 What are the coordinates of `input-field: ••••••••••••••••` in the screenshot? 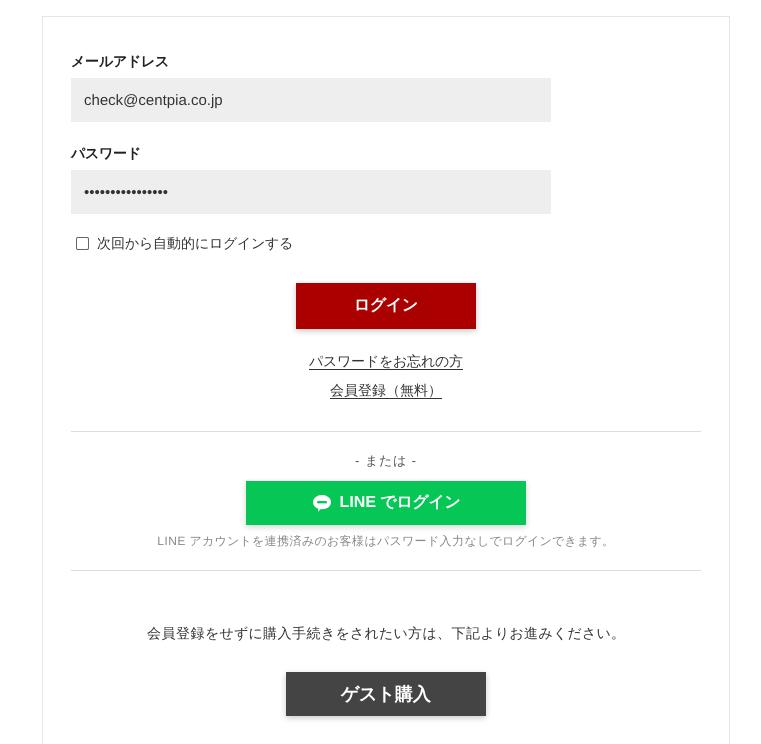 It's located at (311, 192).